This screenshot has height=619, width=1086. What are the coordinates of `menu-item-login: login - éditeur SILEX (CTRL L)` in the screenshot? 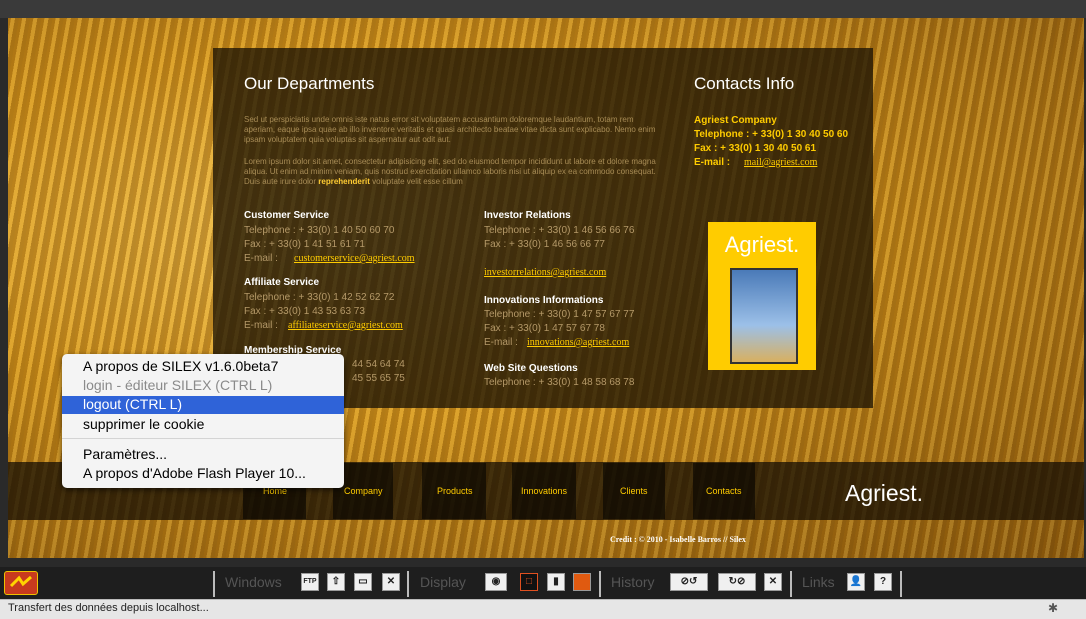 It's located at (178, 385).